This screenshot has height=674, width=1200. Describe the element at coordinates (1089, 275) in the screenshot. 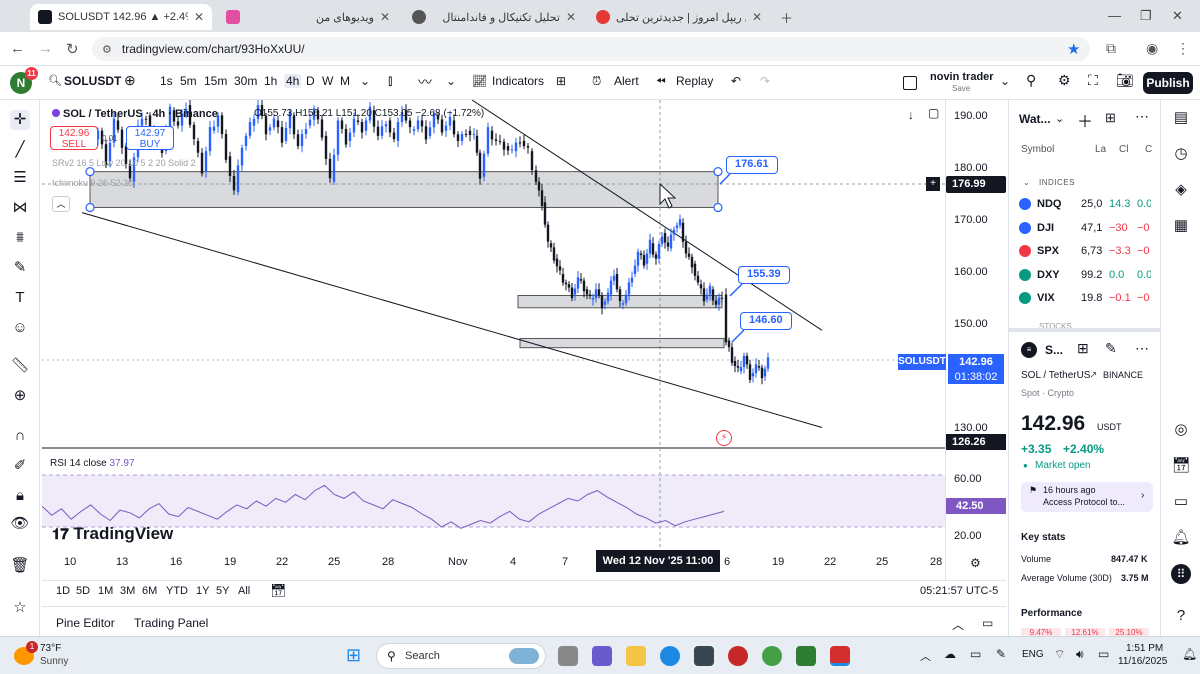

I see `watchlist-row-dxy: DXY 99.2 0.0 0.0` at that location.